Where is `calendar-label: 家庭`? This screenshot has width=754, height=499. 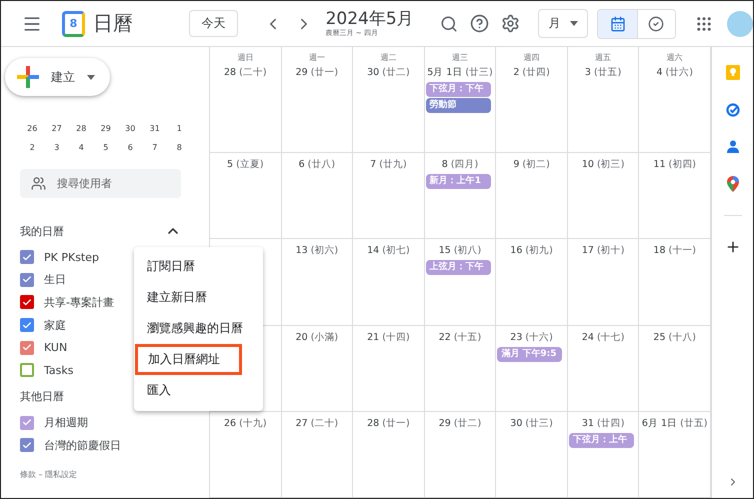 calendar-label: 家庭 is located at coordinates (55, 325).